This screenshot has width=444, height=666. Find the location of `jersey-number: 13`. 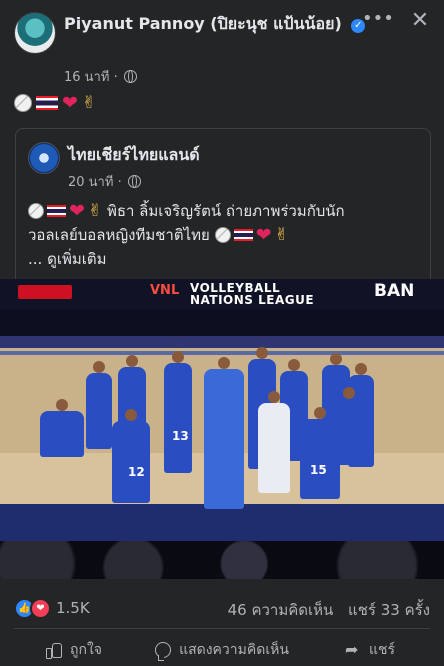

jersey-number: 13 is located at coordinates (180, 436).